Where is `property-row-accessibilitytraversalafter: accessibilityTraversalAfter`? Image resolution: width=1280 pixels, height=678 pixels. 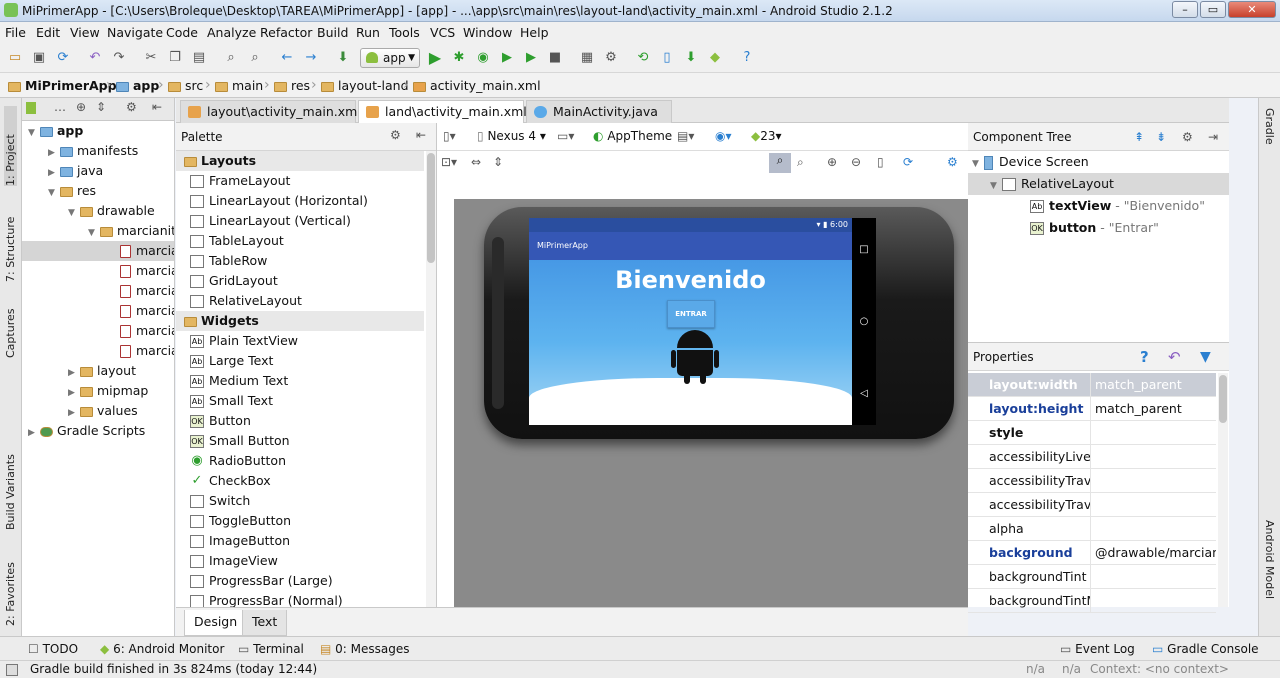 property-row-accessibilitytraversalafter: accessibilityTraversalAfter is located at coordinates (1092, 481).